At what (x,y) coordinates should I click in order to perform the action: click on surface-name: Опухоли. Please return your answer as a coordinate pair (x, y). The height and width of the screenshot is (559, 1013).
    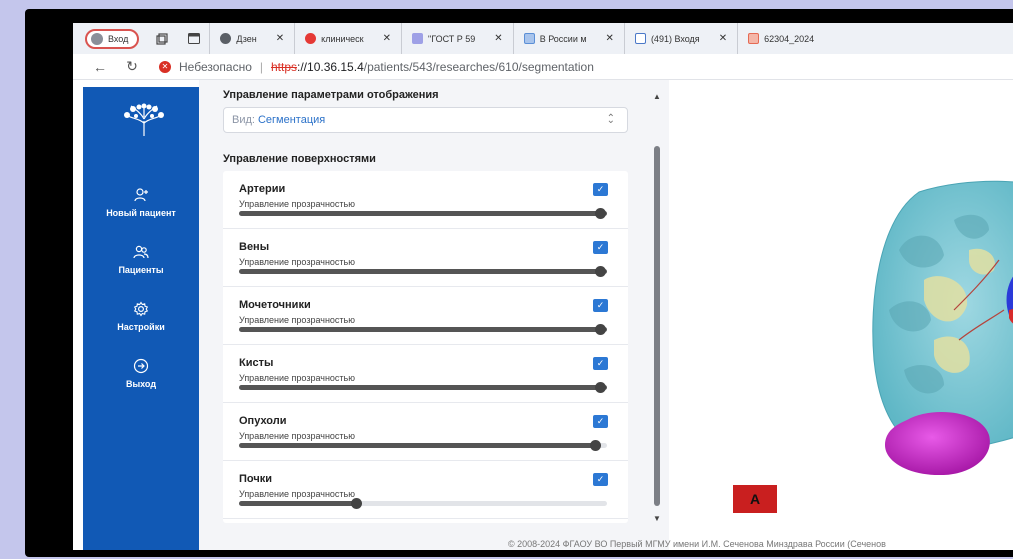
    Looking at the image, I should click on (263, 421).